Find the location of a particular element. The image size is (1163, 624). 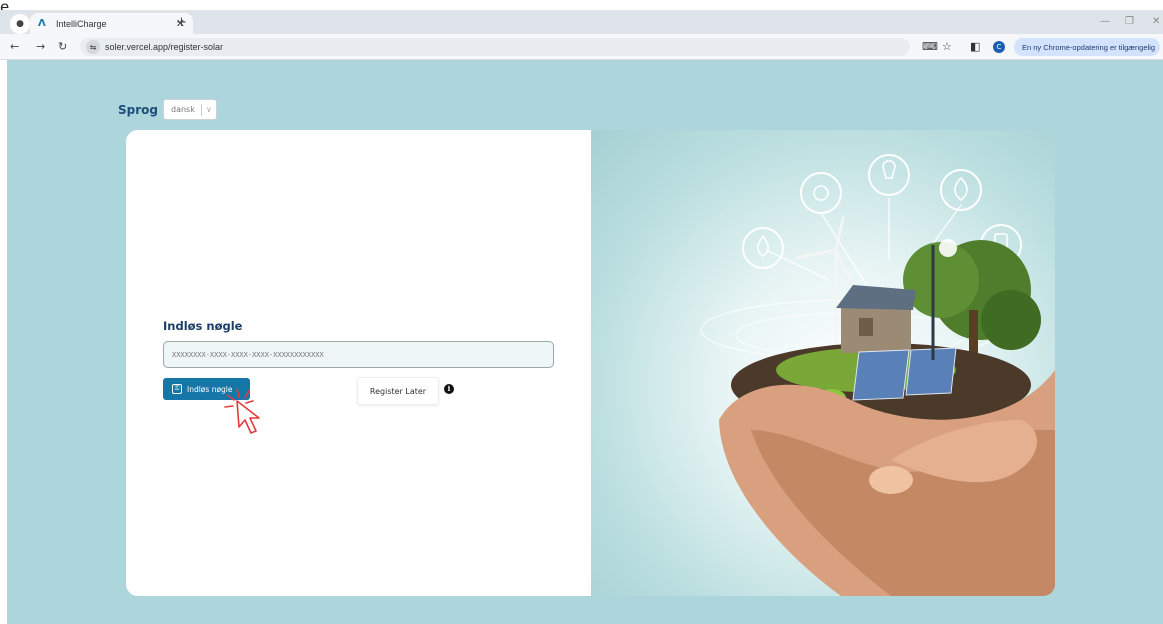

language-selector: Sprog dansk ∨ is located at coordinates (167, 109).